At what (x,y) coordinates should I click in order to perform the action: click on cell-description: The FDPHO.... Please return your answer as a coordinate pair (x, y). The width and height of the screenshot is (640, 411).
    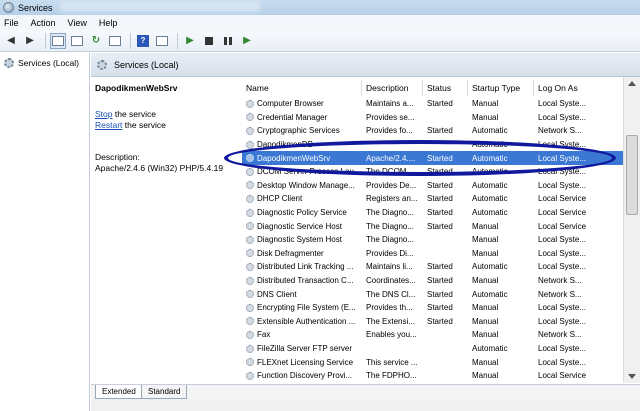
    Looking at the image, I should click on (391, 376).